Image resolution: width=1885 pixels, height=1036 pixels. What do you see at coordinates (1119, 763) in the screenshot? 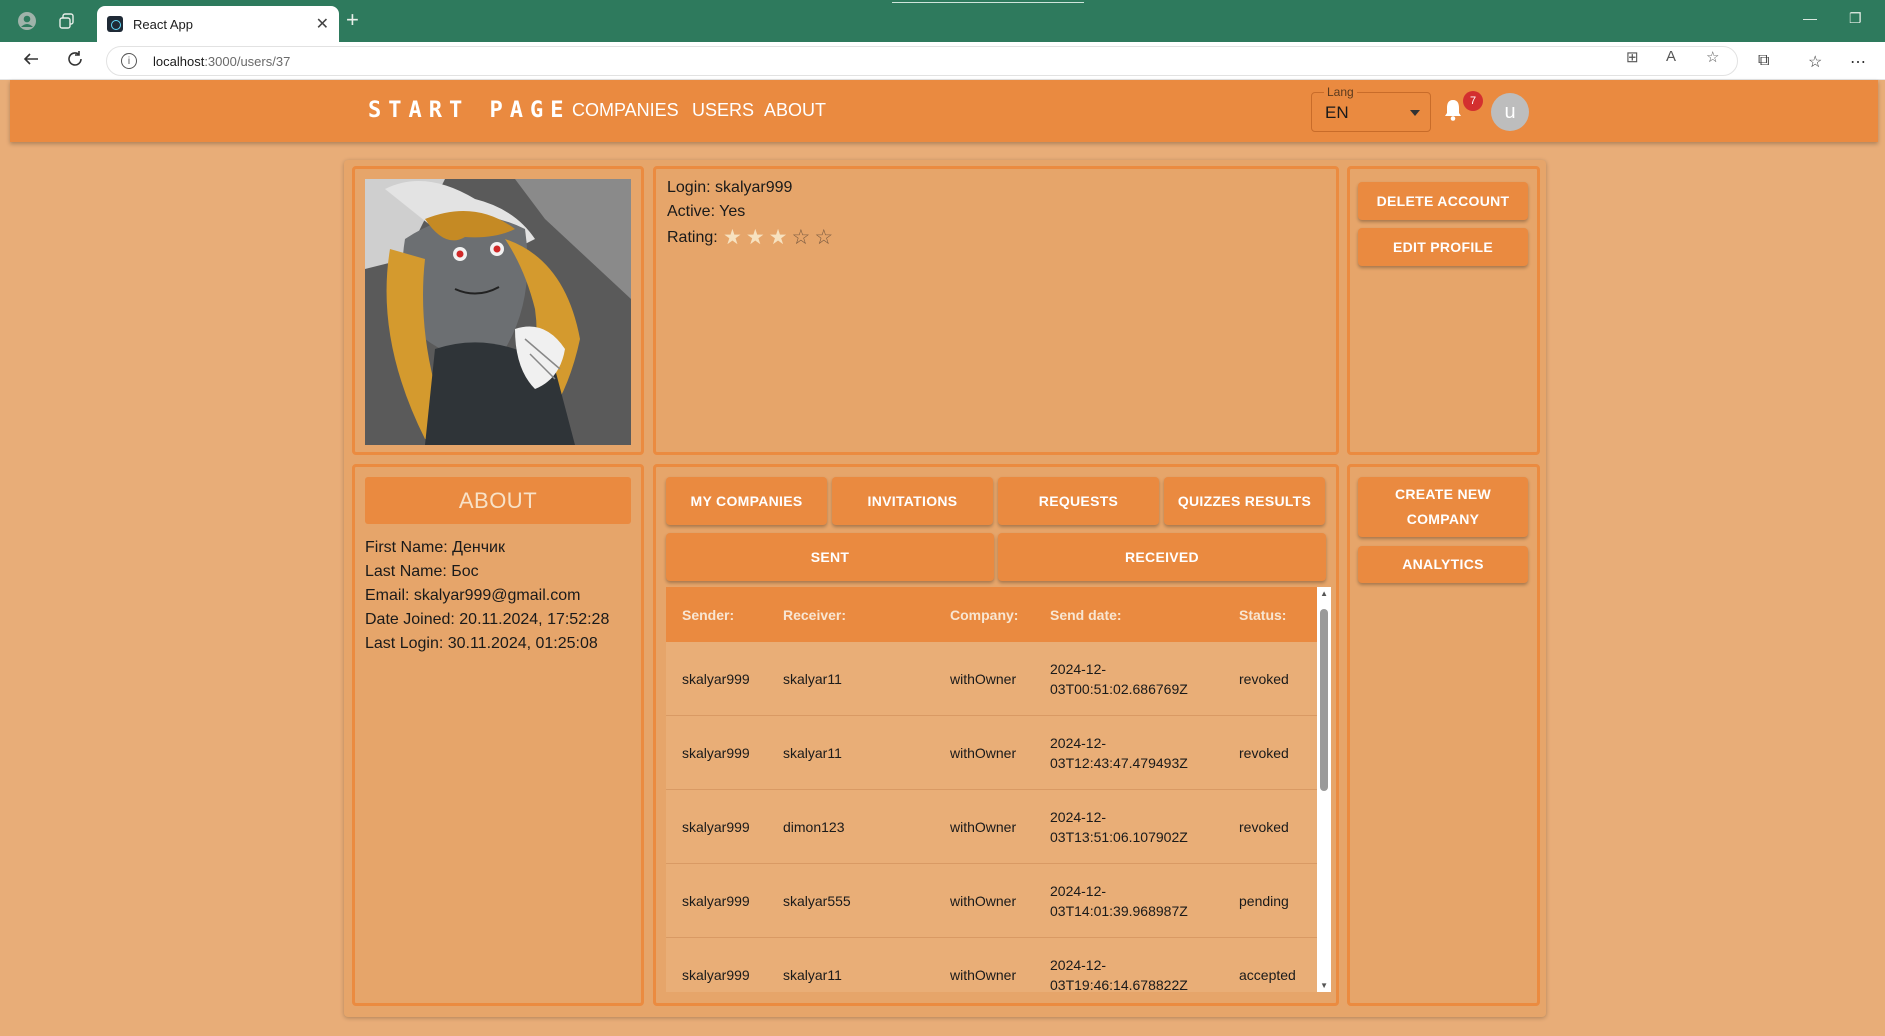
I see `cell-date-line2: 03T12:43:47.479493Z` at bounding box center [1119, 763].